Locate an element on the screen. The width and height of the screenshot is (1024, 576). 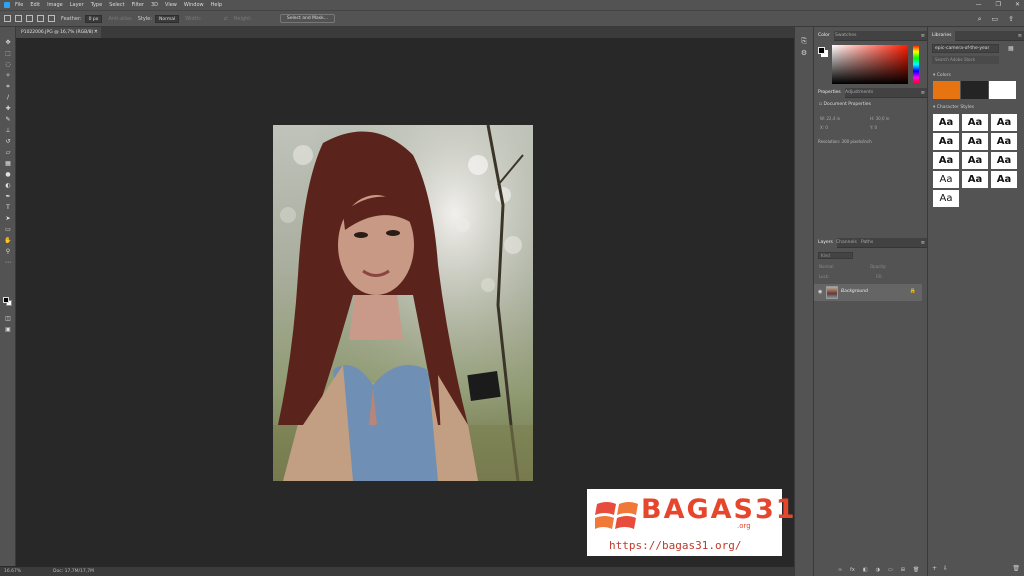
new-layer-icon: ⊞ is located at coordinates (903, 570).